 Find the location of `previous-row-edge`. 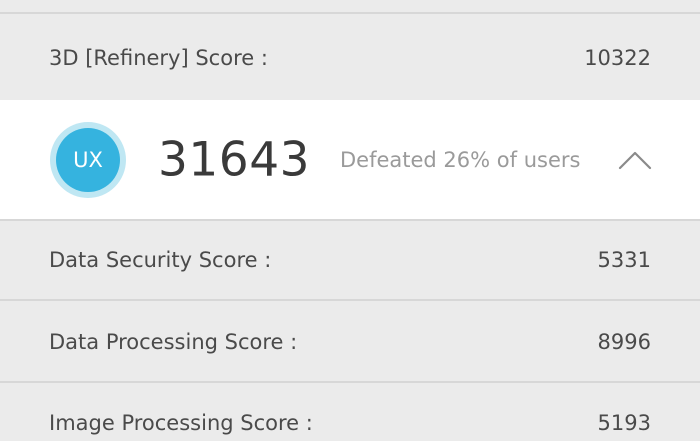

previous-row-edge is located at coordinates (350, 7).